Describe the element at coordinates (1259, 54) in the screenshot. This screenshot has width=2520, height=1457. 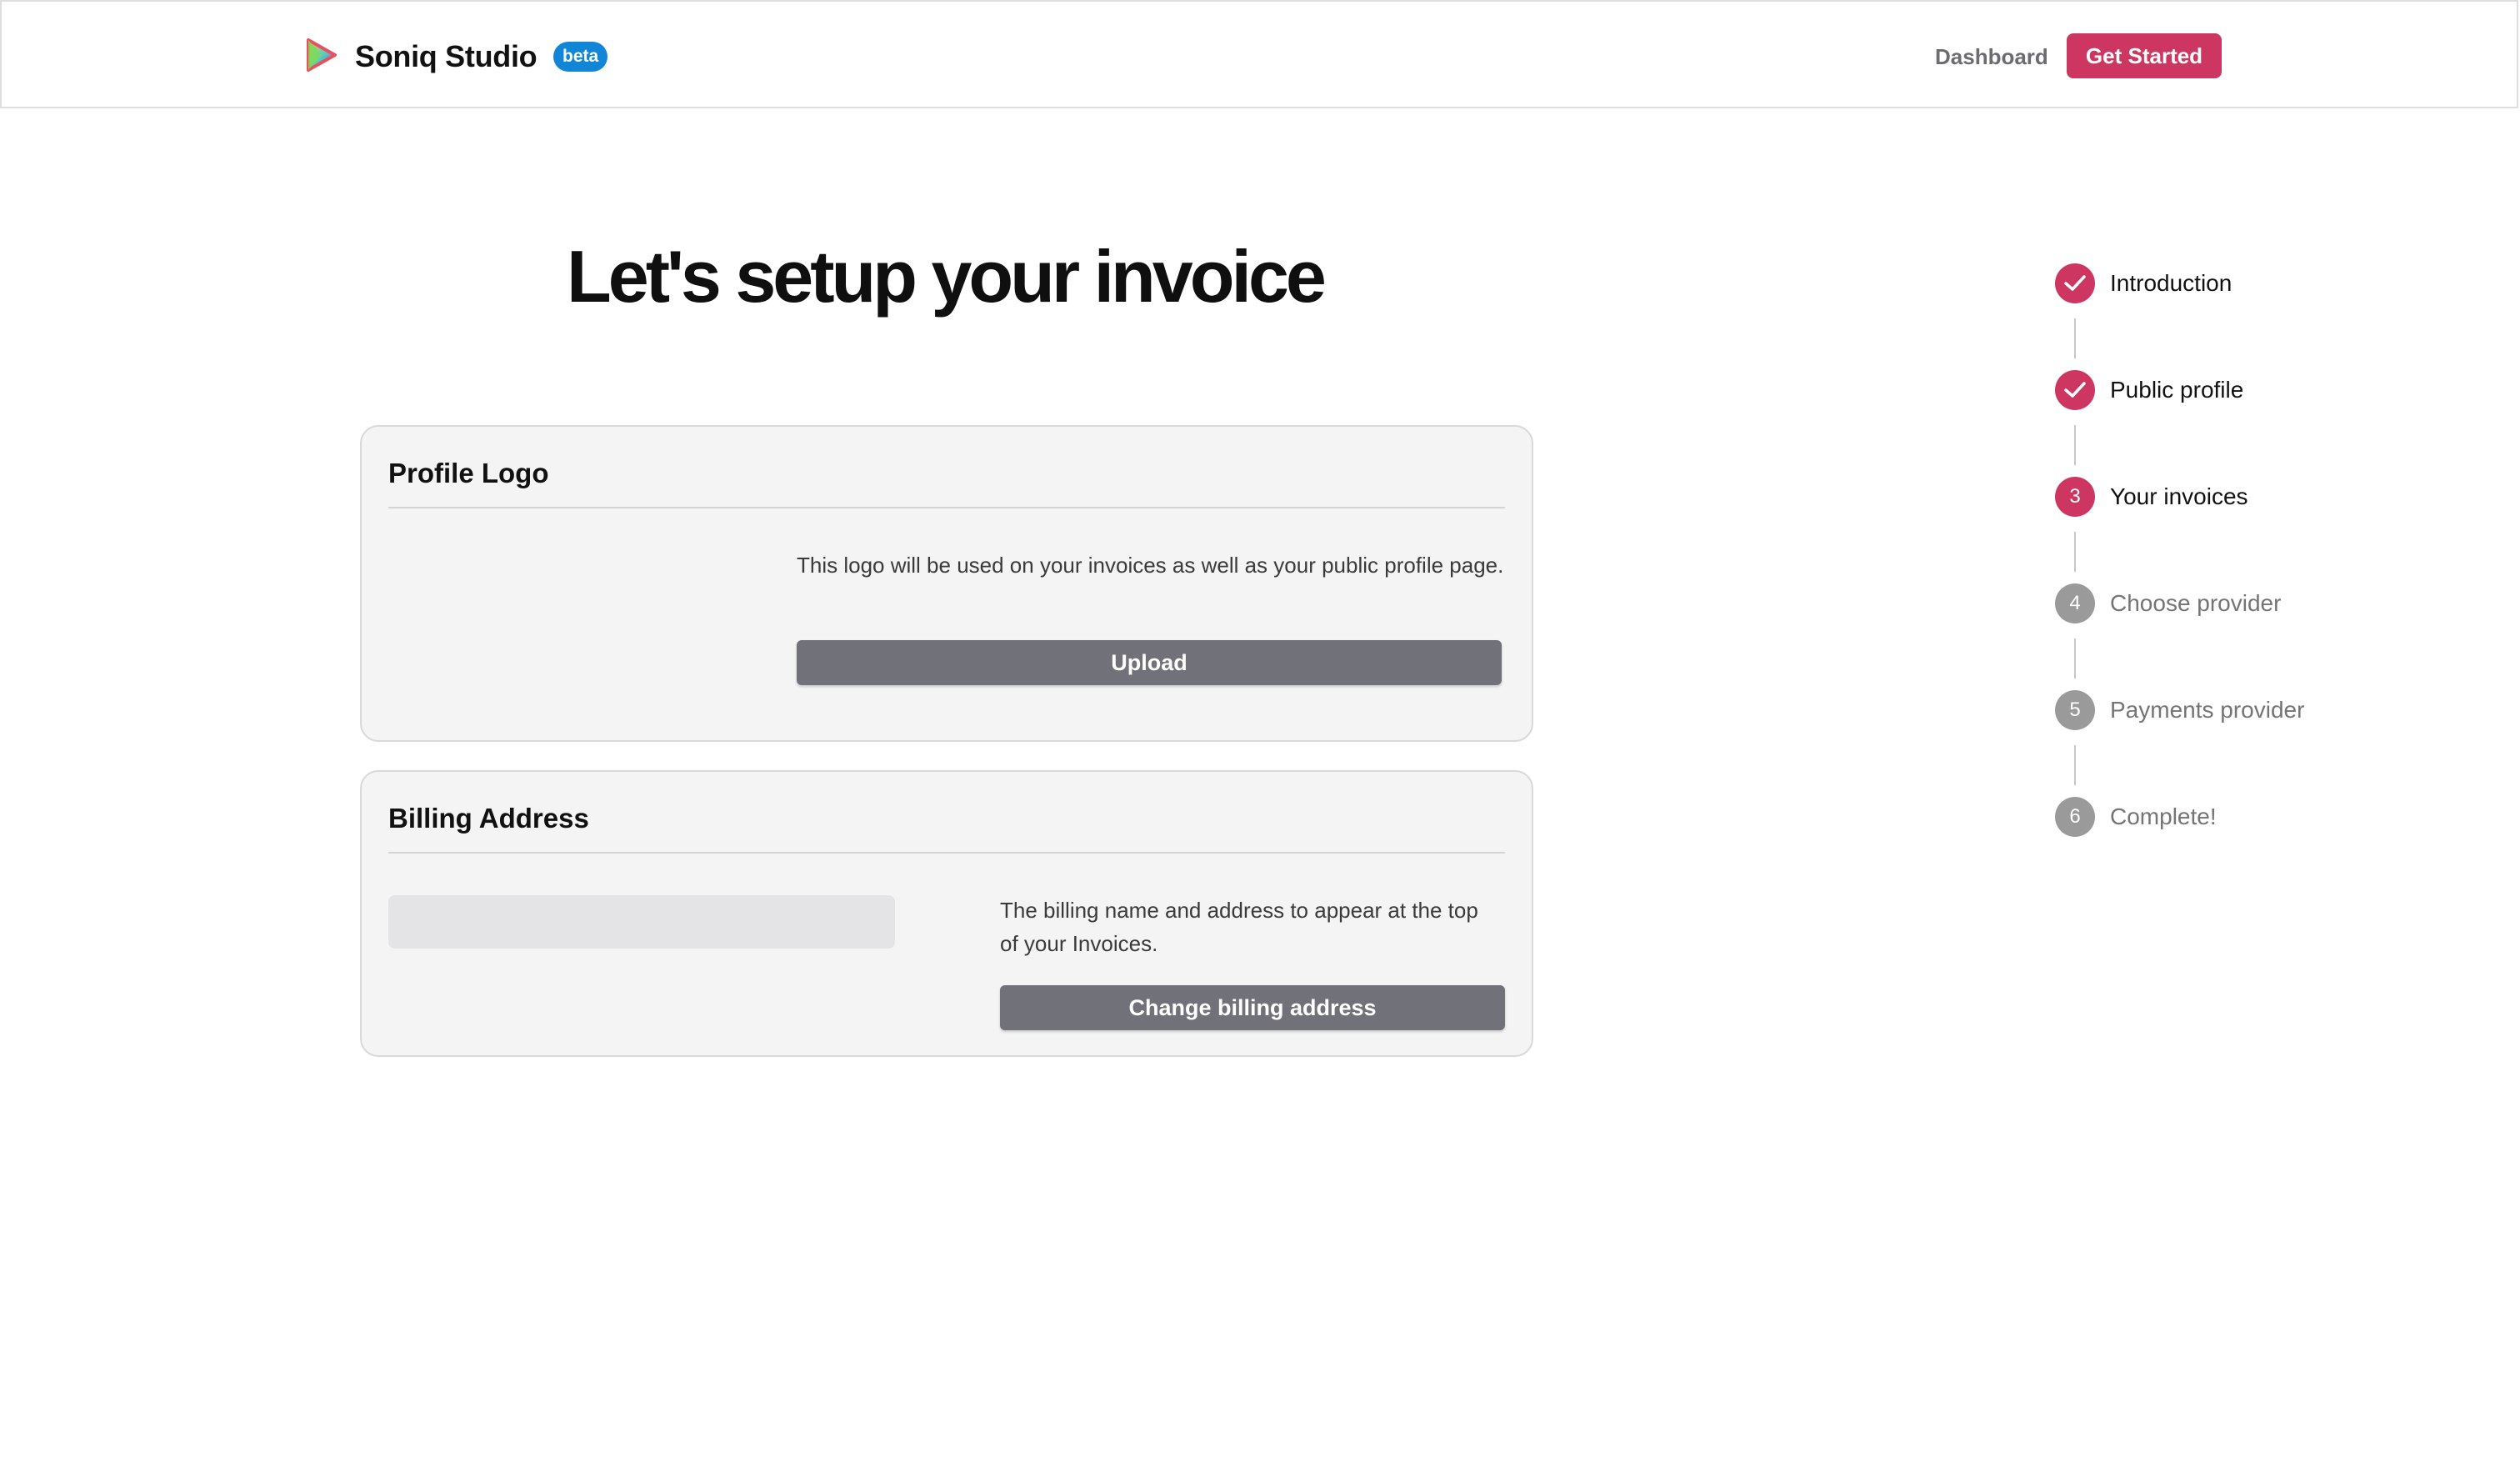
I see `top-navbar: Soniq Studio beta Dashboard Get Started` at that location.